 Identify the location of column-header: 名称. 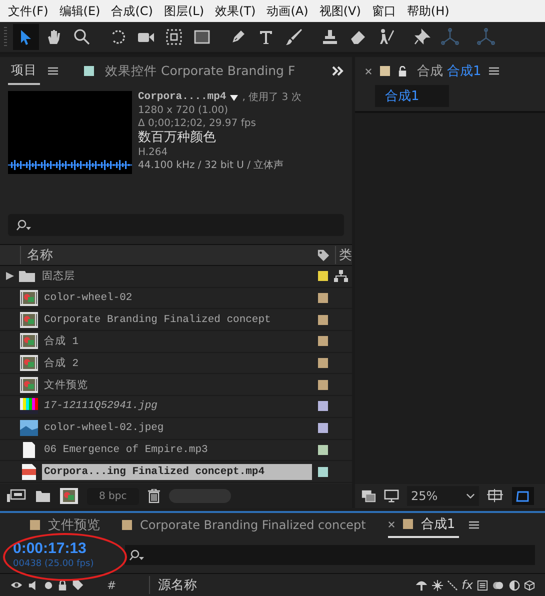
(166, 255).